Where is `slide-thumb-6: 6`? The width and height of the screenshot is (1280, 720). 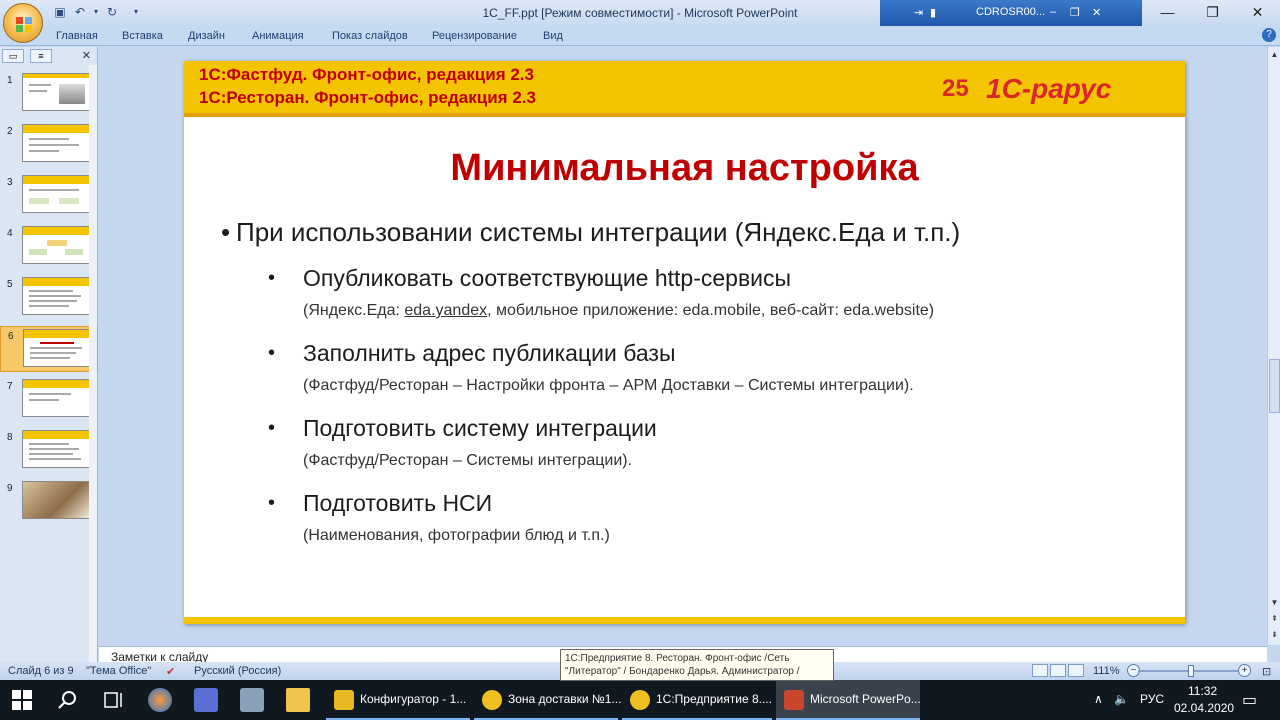 slide-thumb-6: 6 is located at coordinates (49, 349).